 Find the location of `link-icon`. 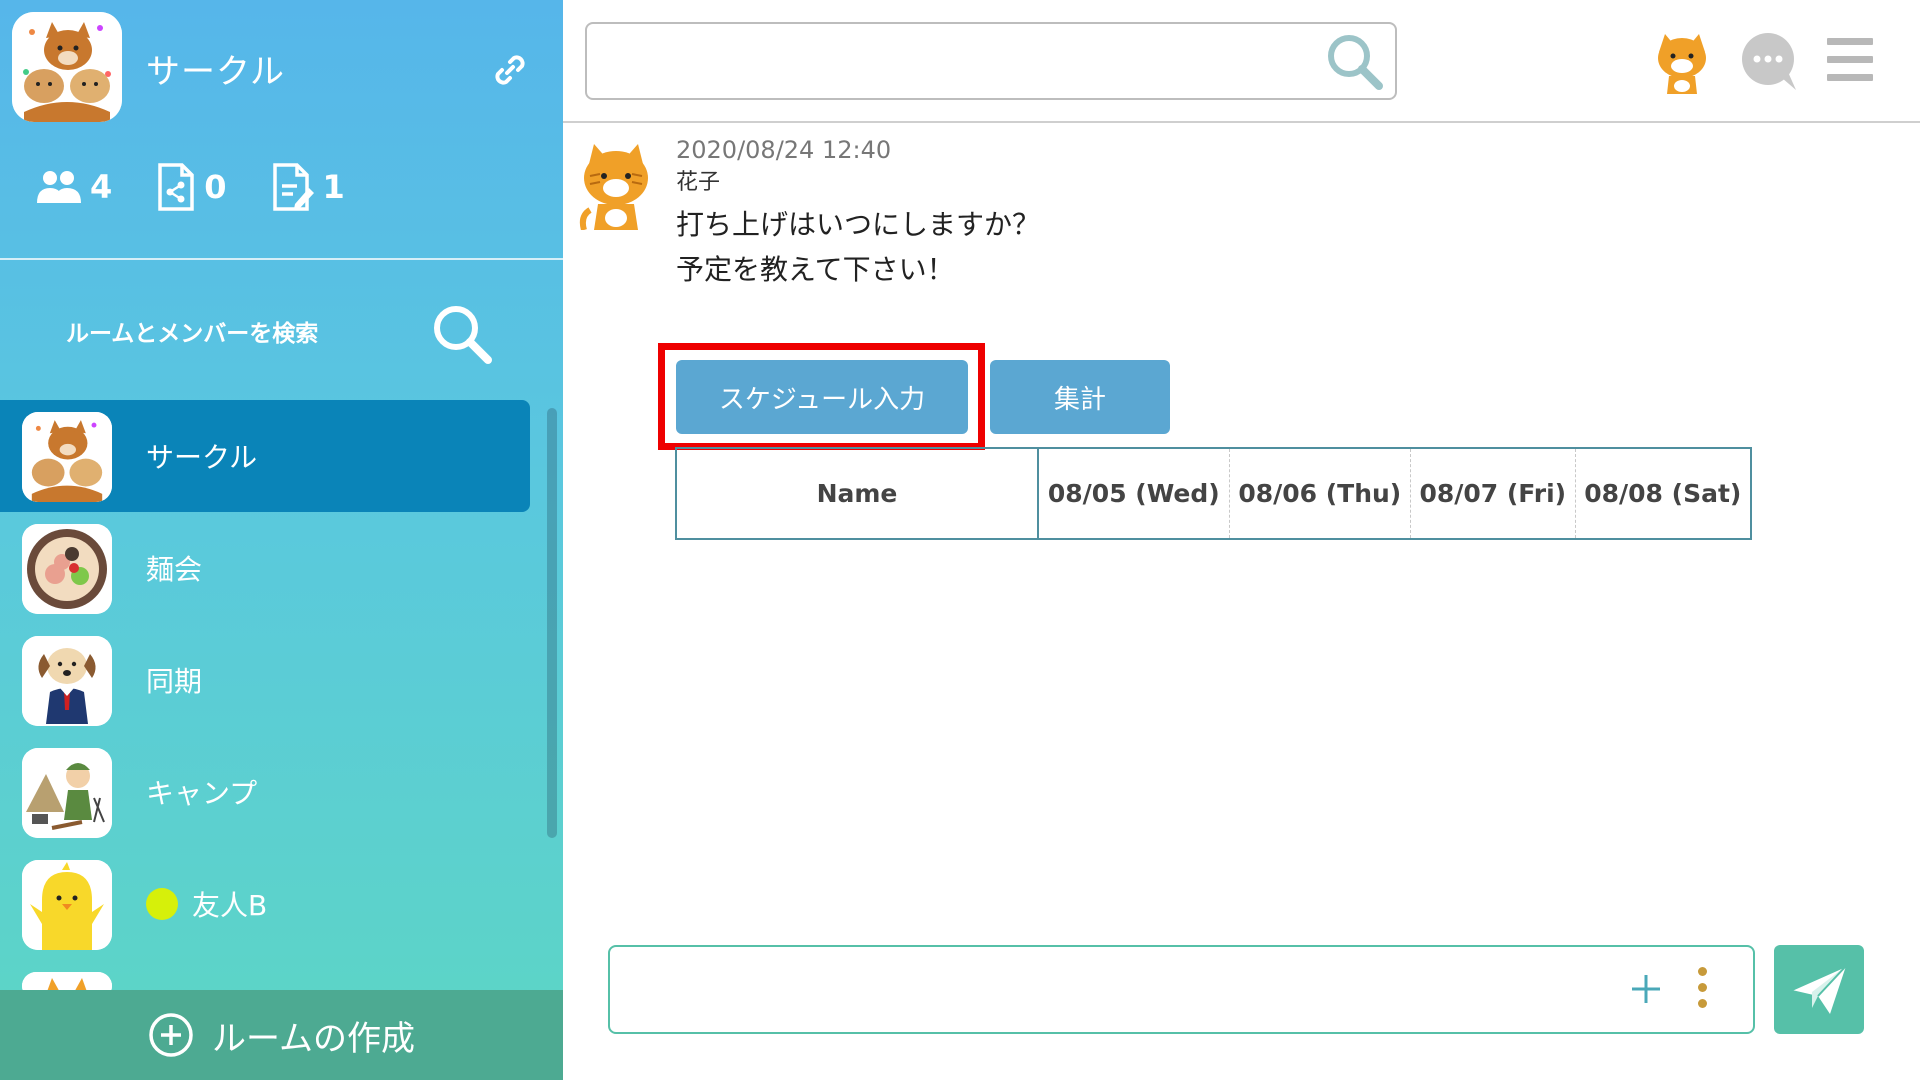

link-icon is located at coordinates (510, 70).